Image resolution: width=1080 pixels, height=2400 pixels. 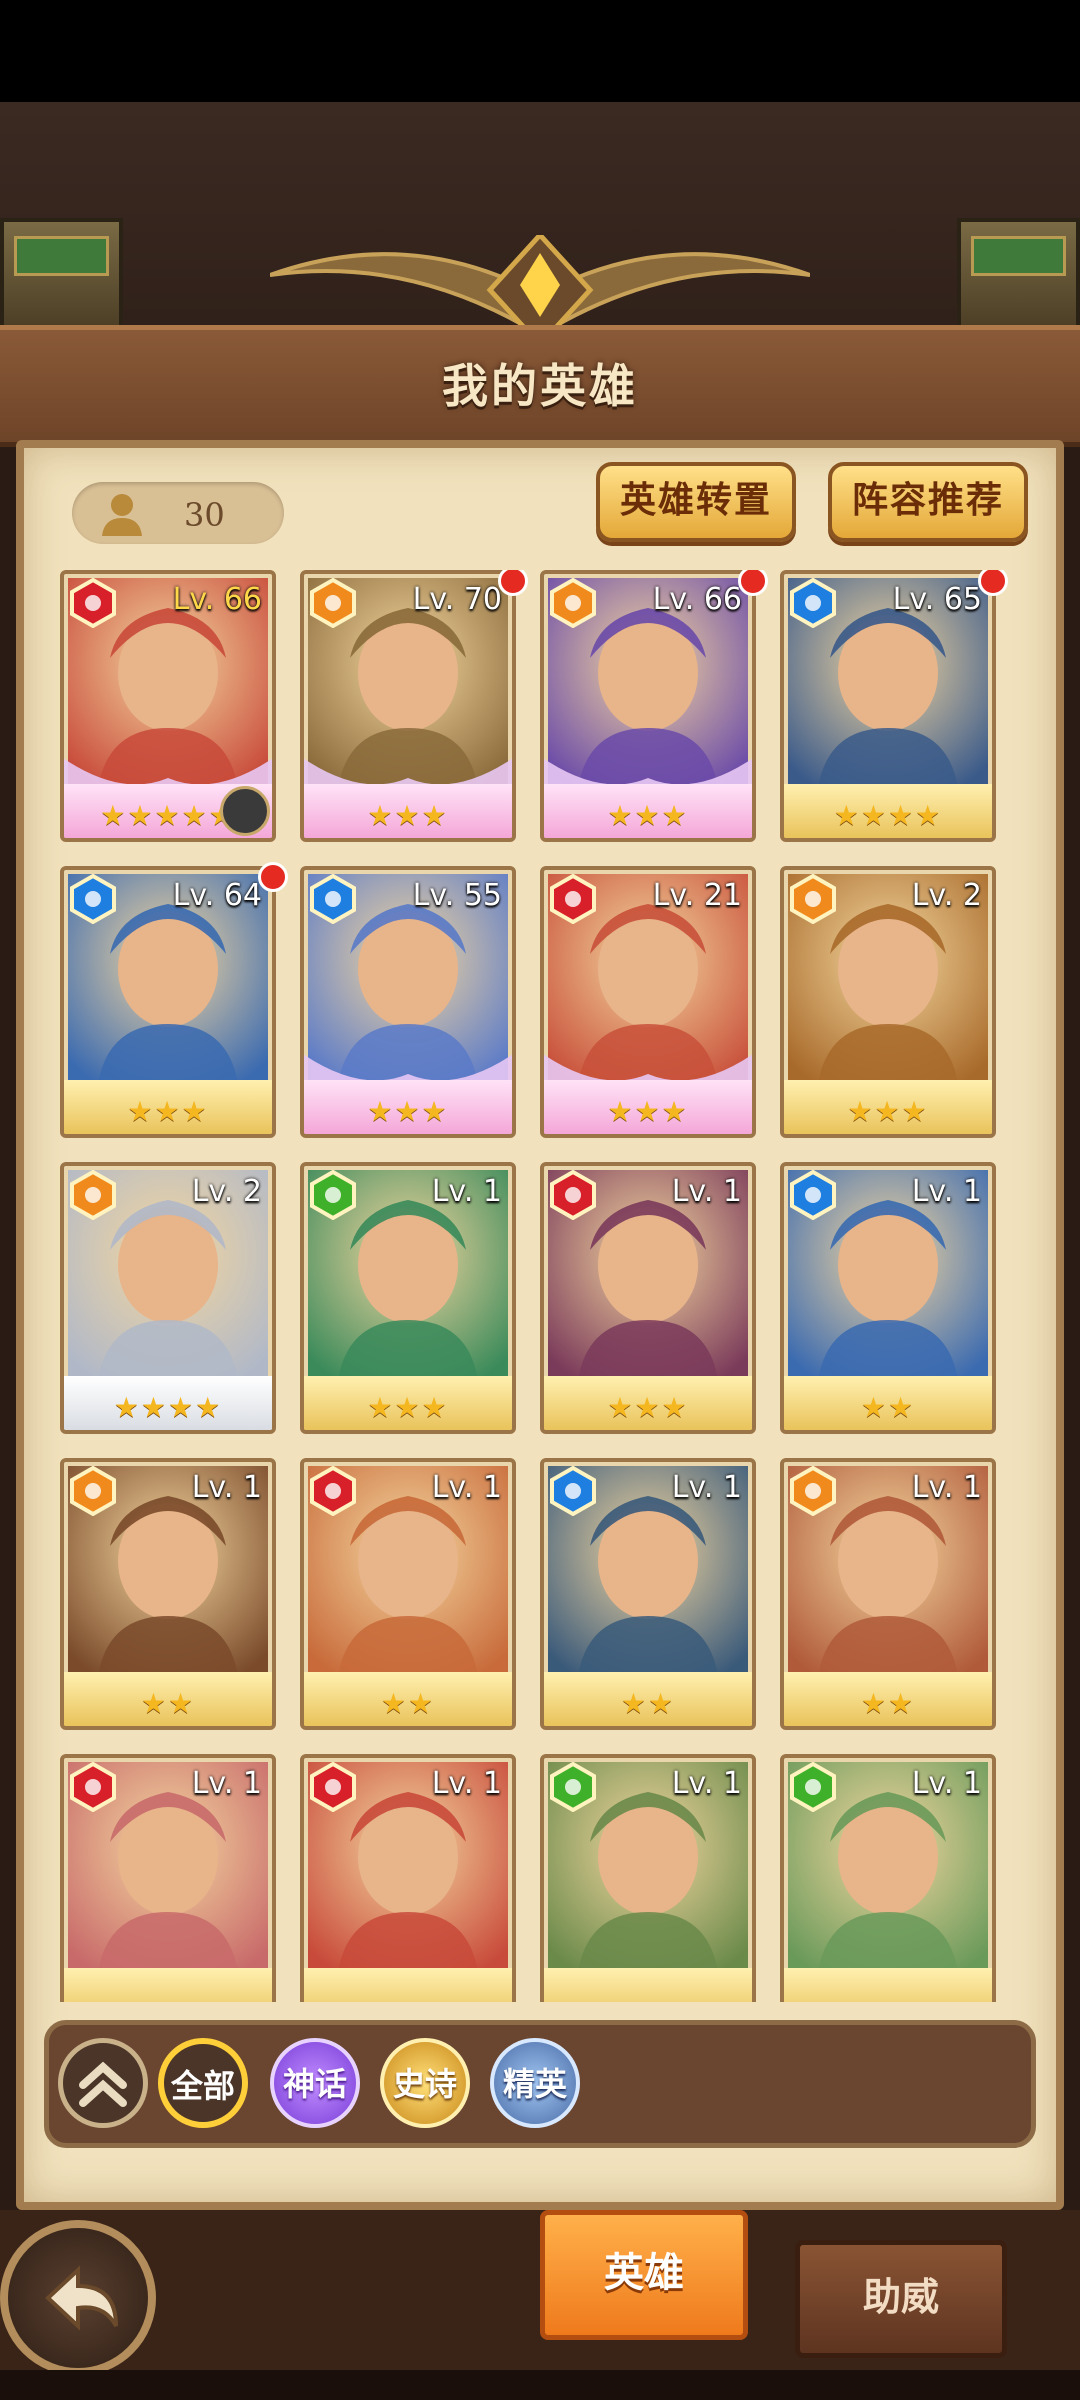 I want to click on status-bar, so click(x=540, y=51).